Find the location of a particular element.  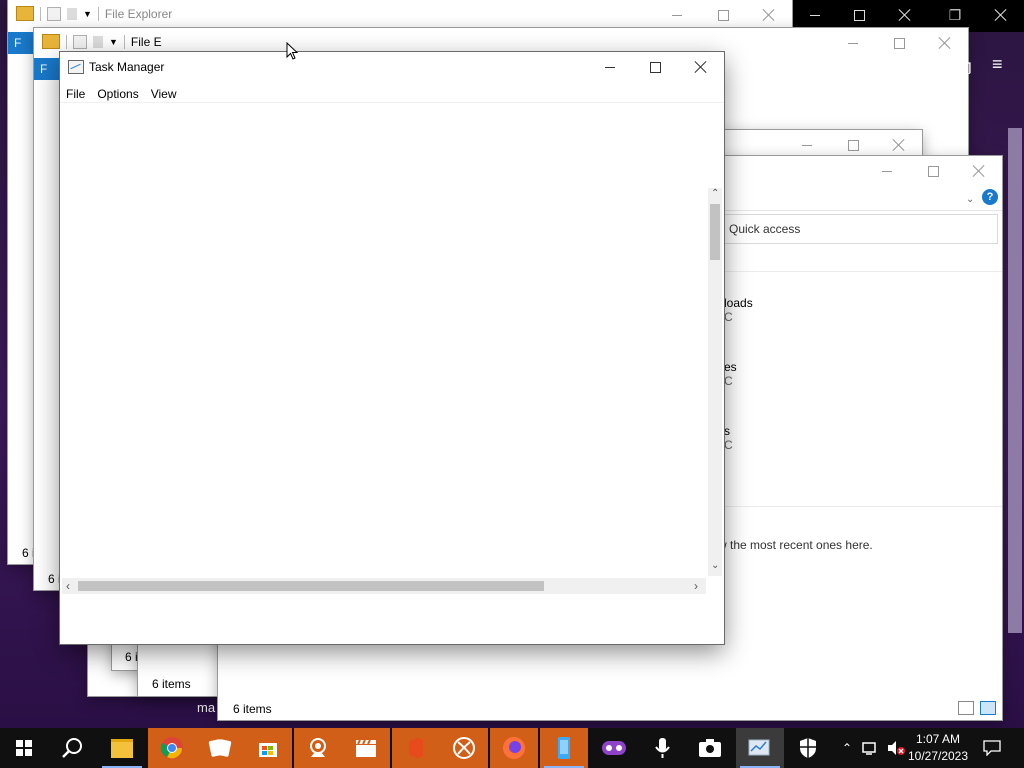

recent-files-hint: w the most recent ones here. is located at coordinates (795, 545).